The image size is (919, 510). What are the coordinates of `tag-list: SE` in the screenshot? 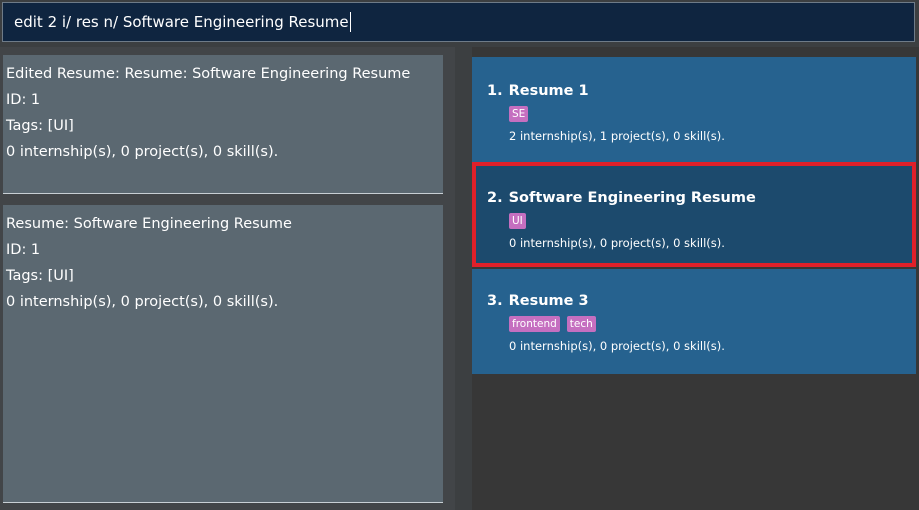 It's located at (701, 115).